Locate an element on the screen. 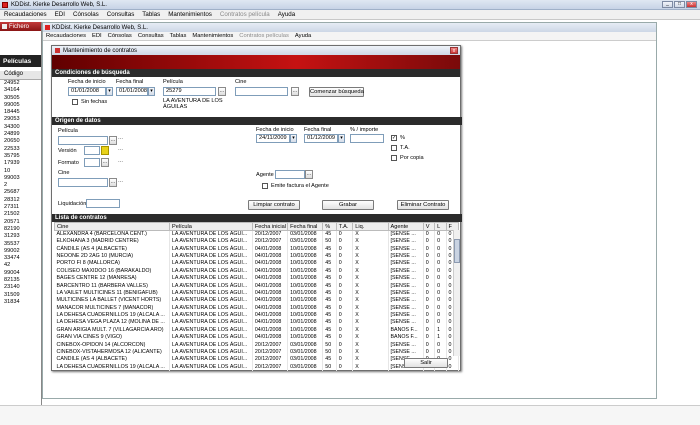 The width and height of the screenshot is (700, 425). inner-menu-consolas: Cónsolas is located at coordinates (120, 36).